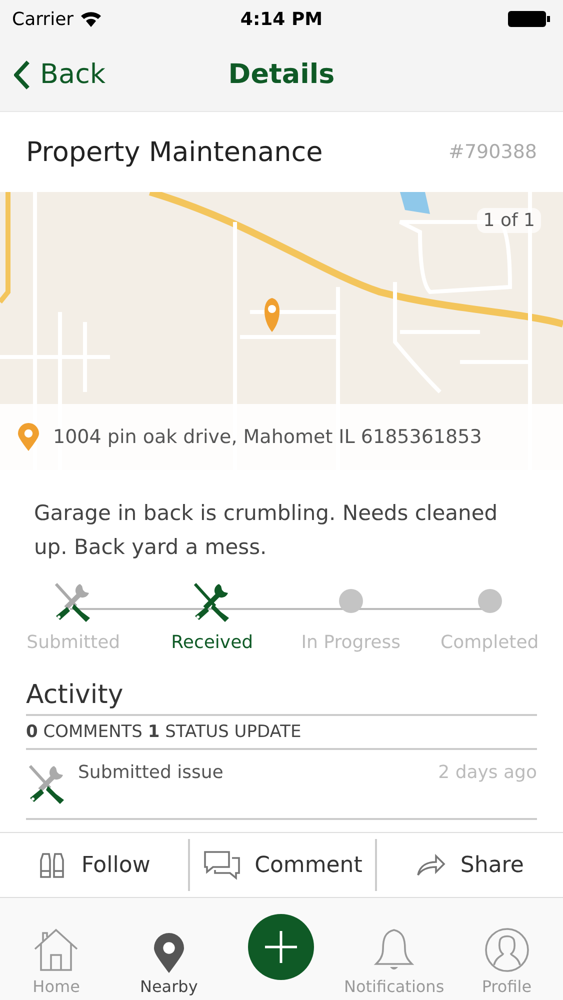 This screenshot has height=1000, width=563. I want to click on home-icon, so click(56, 950).